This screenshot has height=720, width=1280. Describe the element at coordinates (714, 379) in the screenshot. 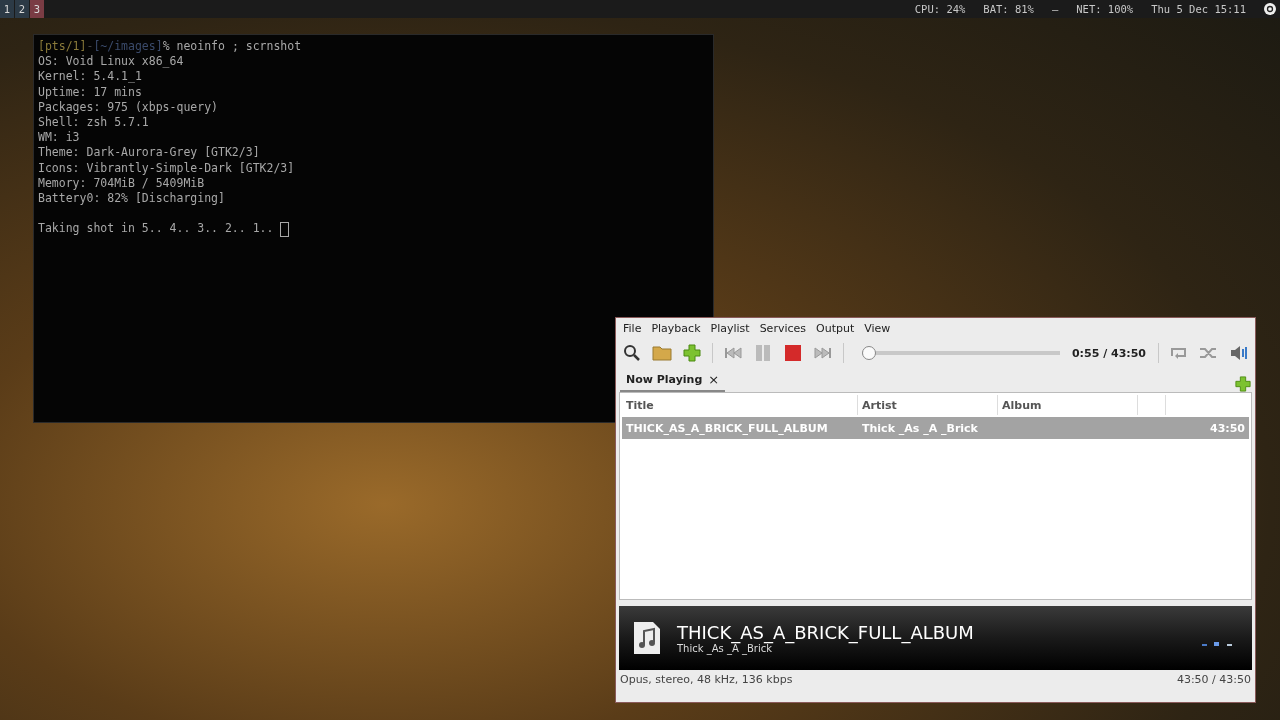

I see `close-button: ×` at that location.